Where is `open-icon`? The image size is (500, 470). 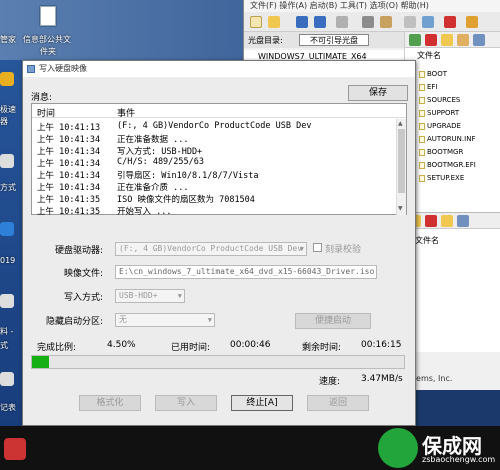
open-icon is located at coordinates (274, 22).